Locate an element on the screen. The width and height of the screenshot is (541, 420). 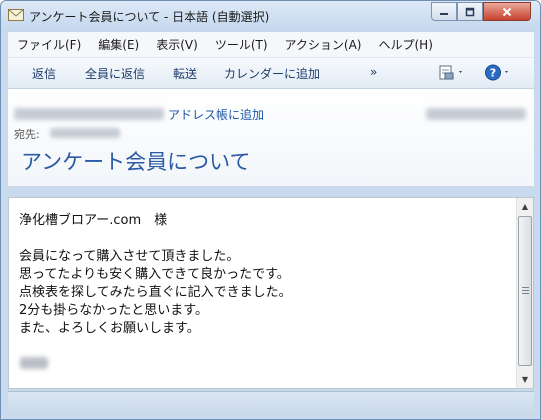
window-title: アンケート会員について - 日本語 (自動選択) is located at coordinates (149, 17).